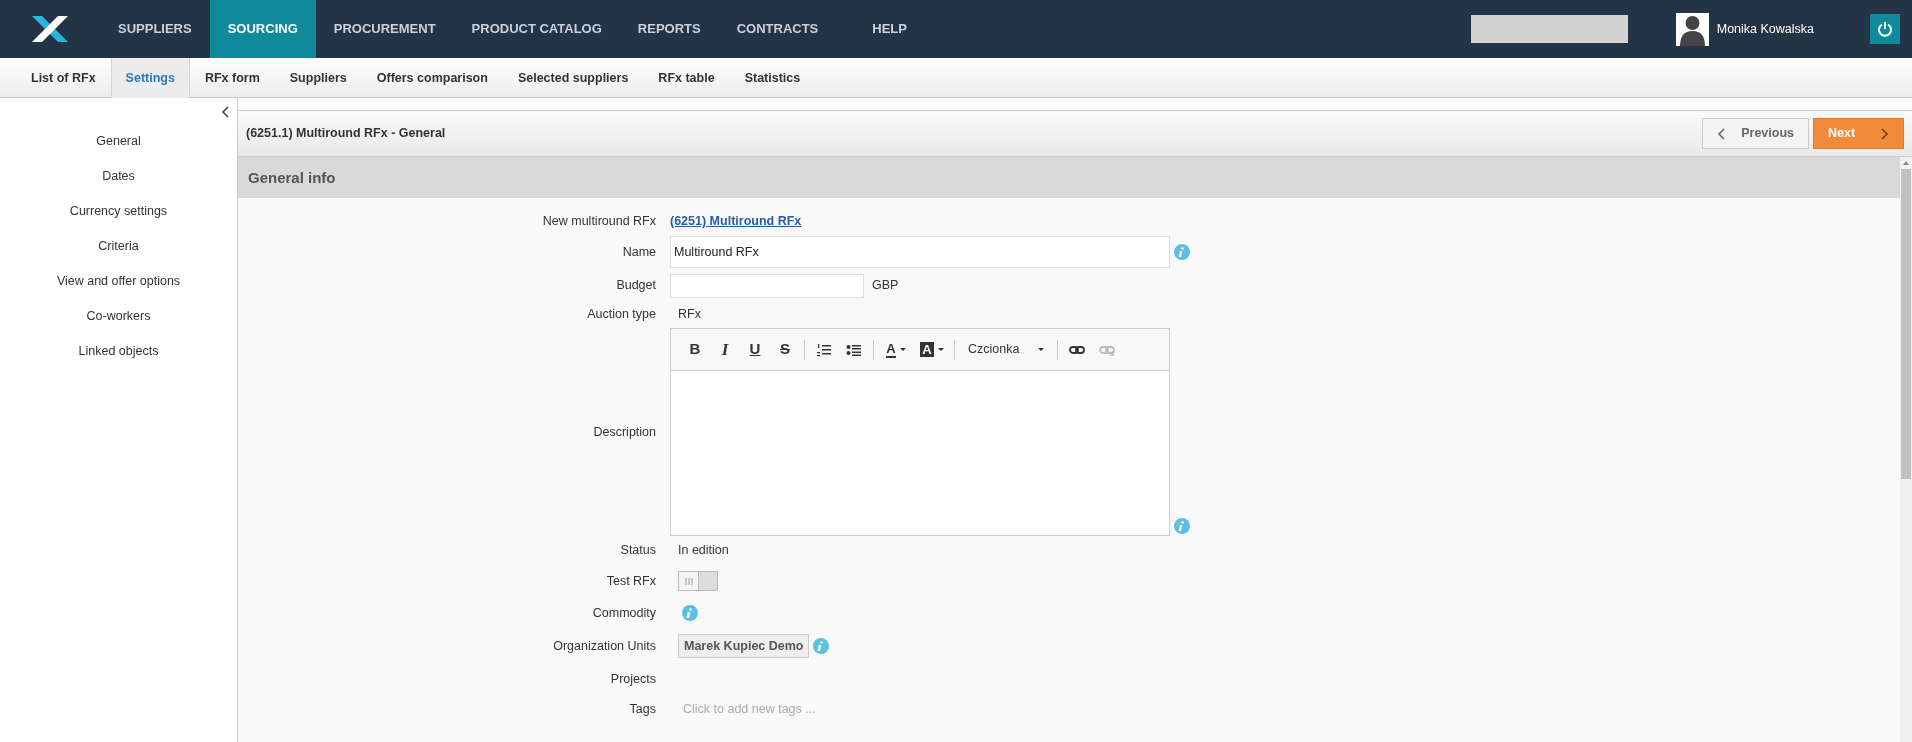 Image resolution: width=1912 pixels, height=742 pixels. Describe the element at coordinates (896, 349) in the screenshot. I see `text-color-button: A` at that location.